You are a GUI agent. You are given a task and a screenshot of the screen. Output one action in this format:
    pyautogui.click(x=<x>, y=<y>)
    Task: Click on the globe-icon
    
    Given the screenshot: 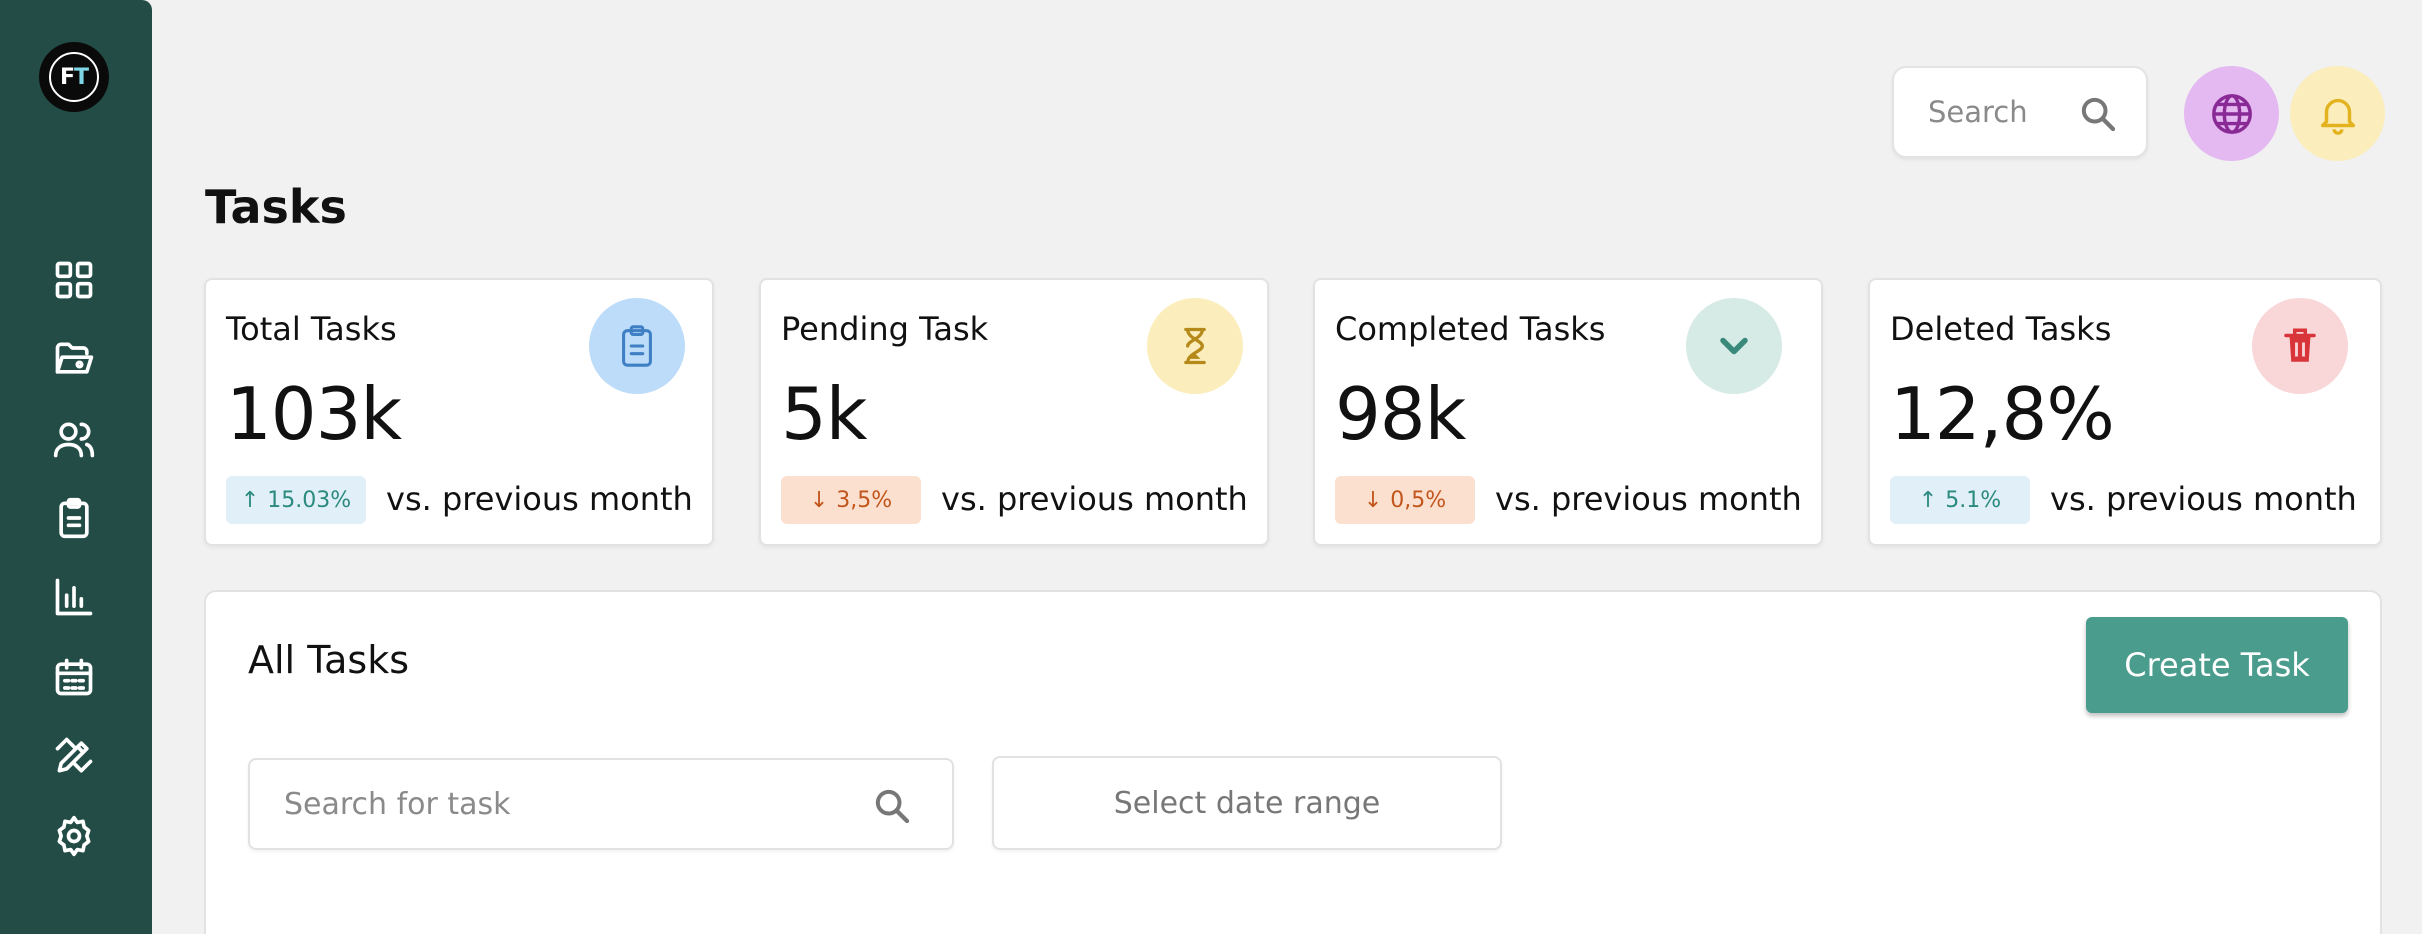 What is the action you would take?
    pyautogui.click(x=2231, y=113)
    